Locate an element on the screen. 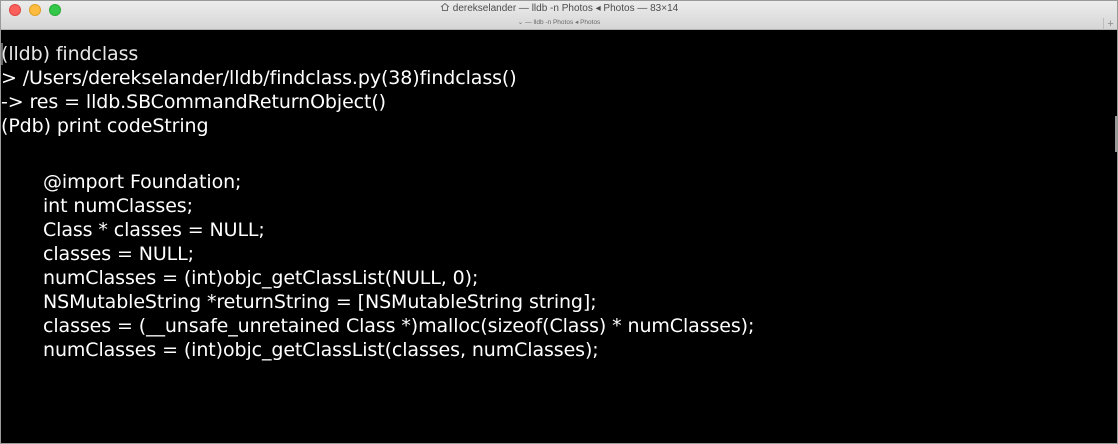 This screenshot has height=444, width=1118. code-line: @import Foundation; is located at coordinates (142, 182).